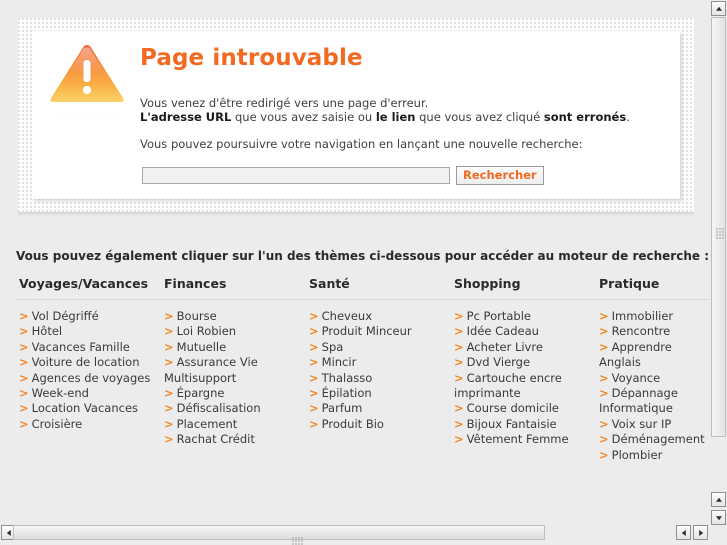 The width and height of the screenshot is (727, 545). What do you see at coordinates (91, 377) in the screenshot?
I see `theme-link-label: Agences de voyages` at bounding box center [91, 377].